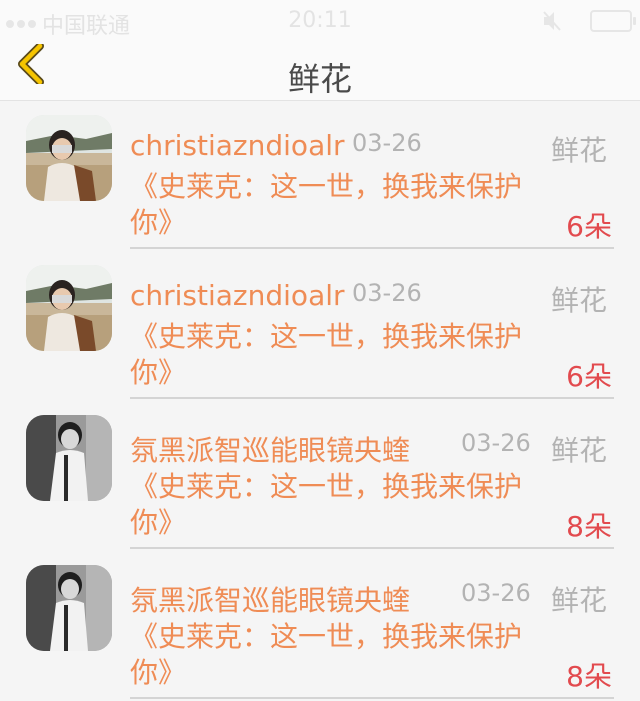  I want to click on nav-bar: 鲜花, so click(320, 71).